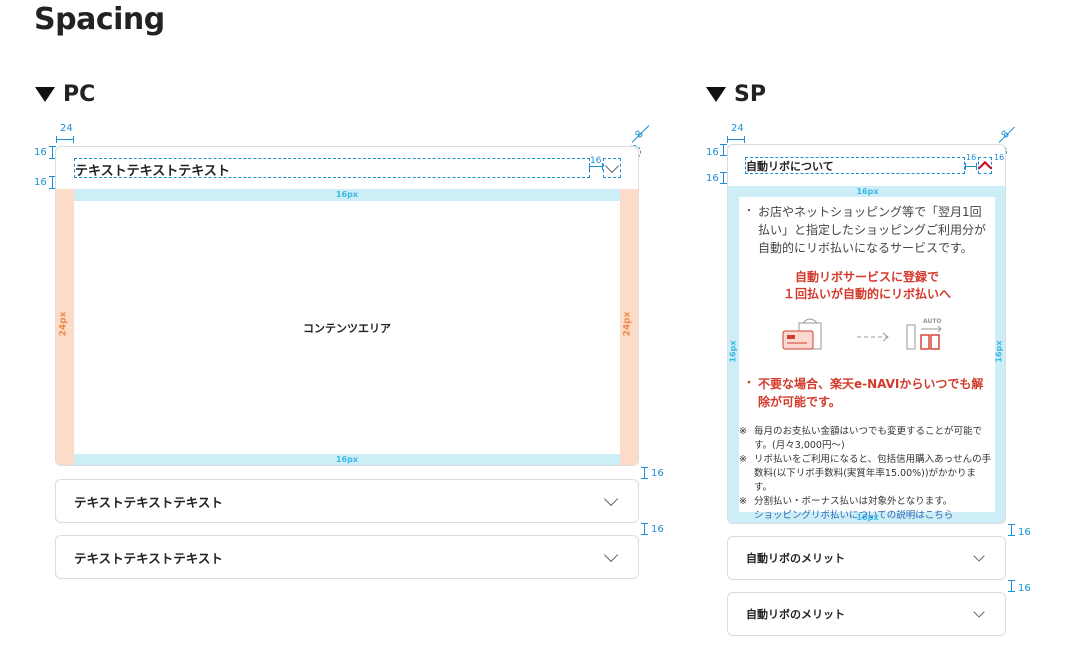 This screenshot has width=1075, height=660. I want to click on pc-heading: PC, so click(65, 94).